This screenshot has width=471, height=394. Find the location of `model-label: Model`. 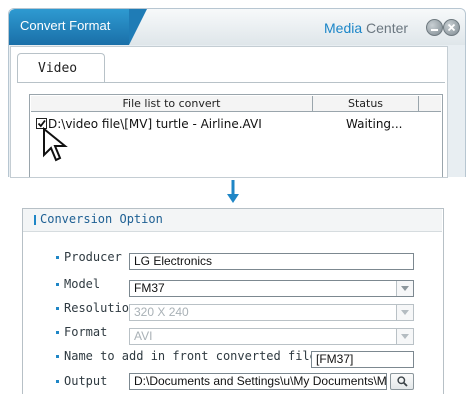

model-label: Model is located at coordinates (82, 284).